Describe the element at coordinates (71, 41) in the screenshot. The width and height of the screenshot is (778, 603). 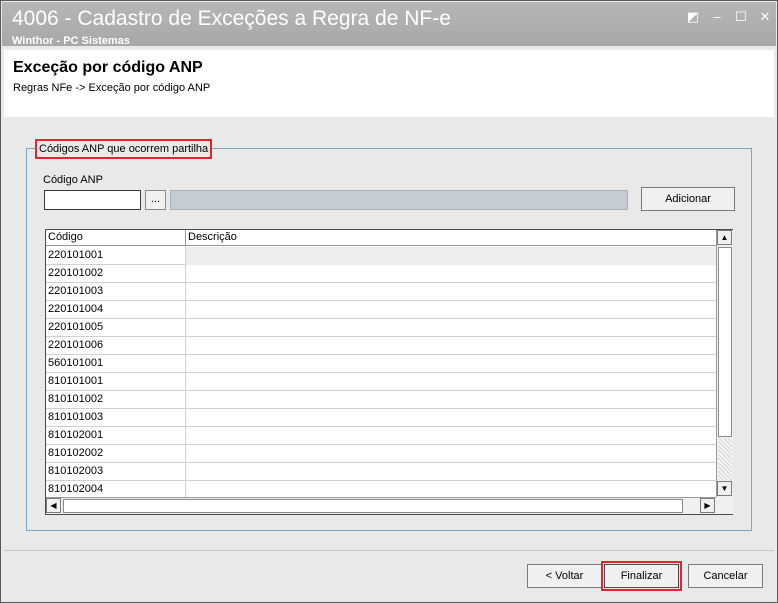
I see `window-subtitle: Winthor - PC Sistemas` at that location.